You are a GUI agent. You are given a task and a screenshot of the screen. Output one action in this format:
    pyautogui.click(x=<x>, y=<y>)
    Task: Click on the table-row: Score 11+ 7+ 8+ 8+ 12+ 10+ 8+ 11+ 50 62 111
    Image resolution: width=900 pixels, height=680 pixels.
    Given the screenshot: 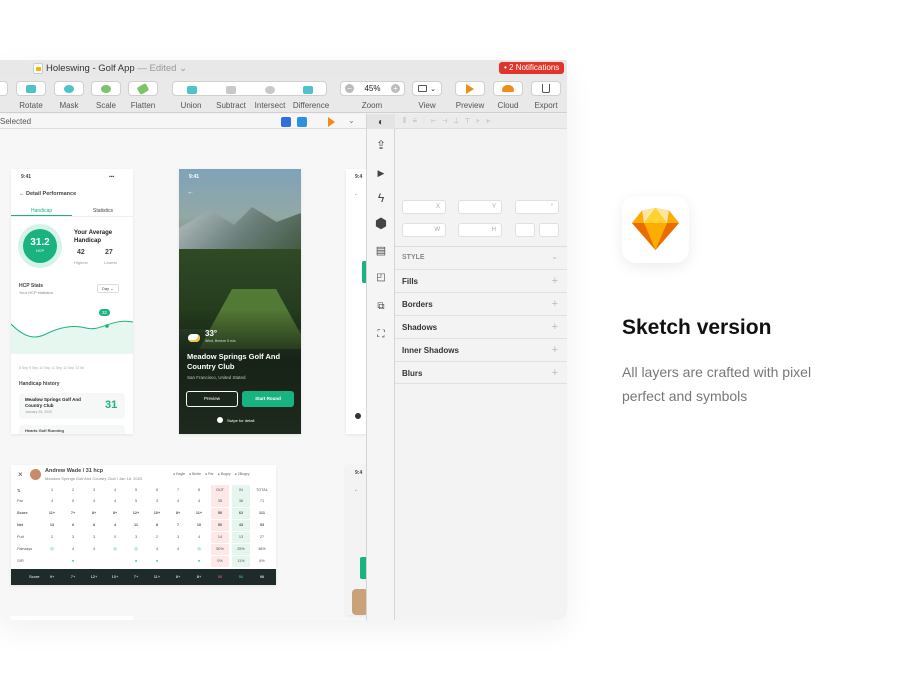 What is the action you would take?
    pyautogui.click(x=143, y=513)
    